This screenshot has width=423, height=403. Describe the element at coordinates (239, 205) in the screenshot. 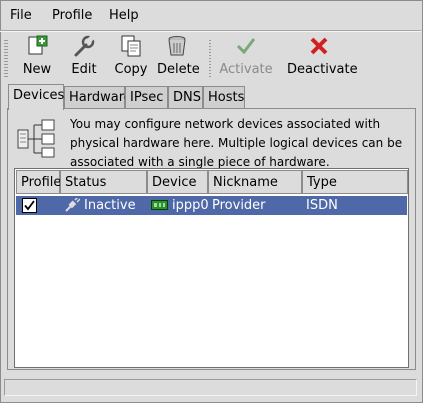

I see `row-nickname: Provider` at that location.